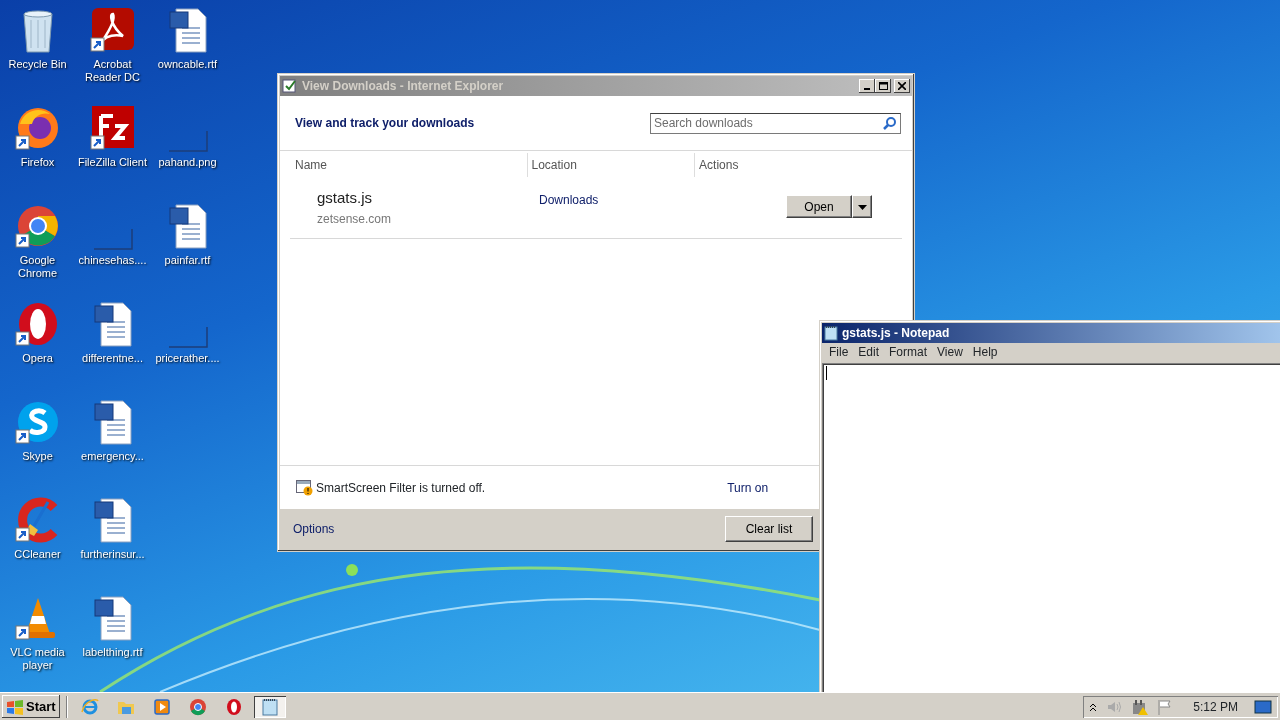  I want to click on minimize-icon, so click(867, 89).